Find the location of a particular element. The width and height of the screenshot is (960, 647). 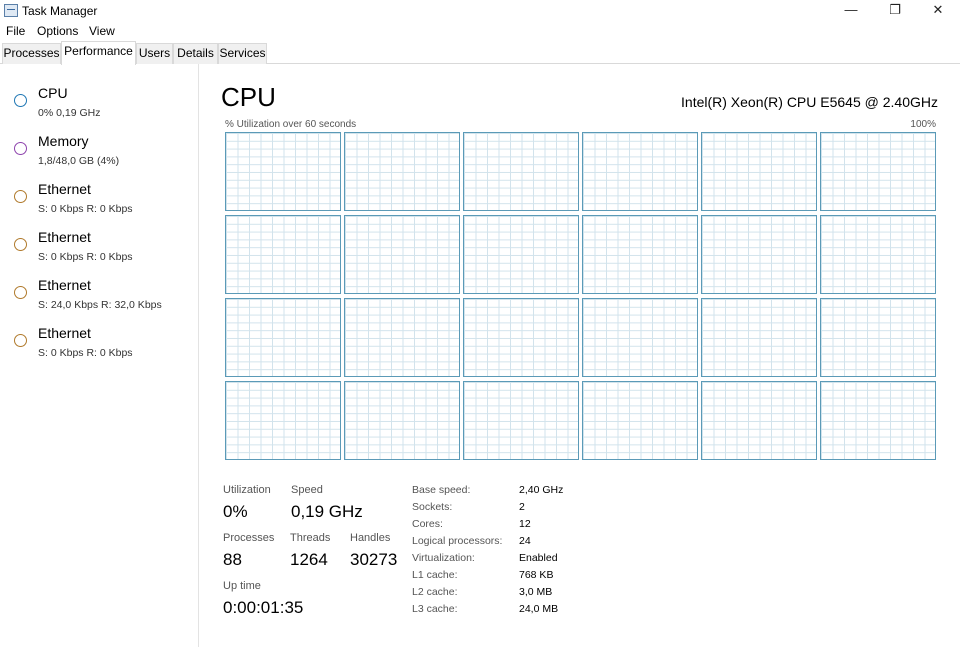

spec-label: L2 cache: is located at coordinates (435, 592).